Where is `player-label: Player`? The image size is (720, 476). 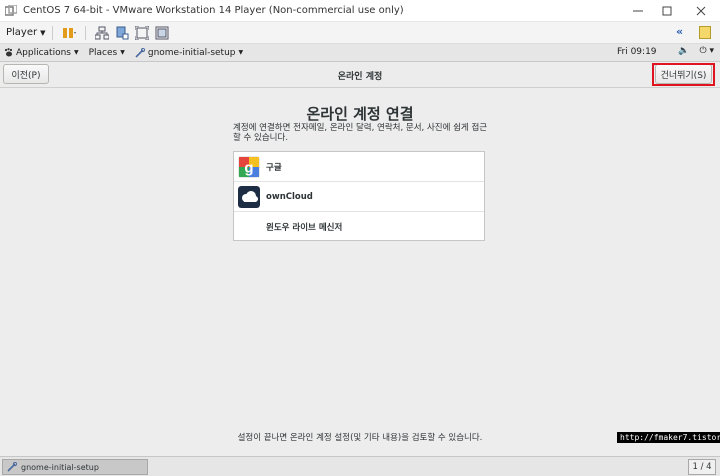
player-label: Player is located at coordinates (22, 32).